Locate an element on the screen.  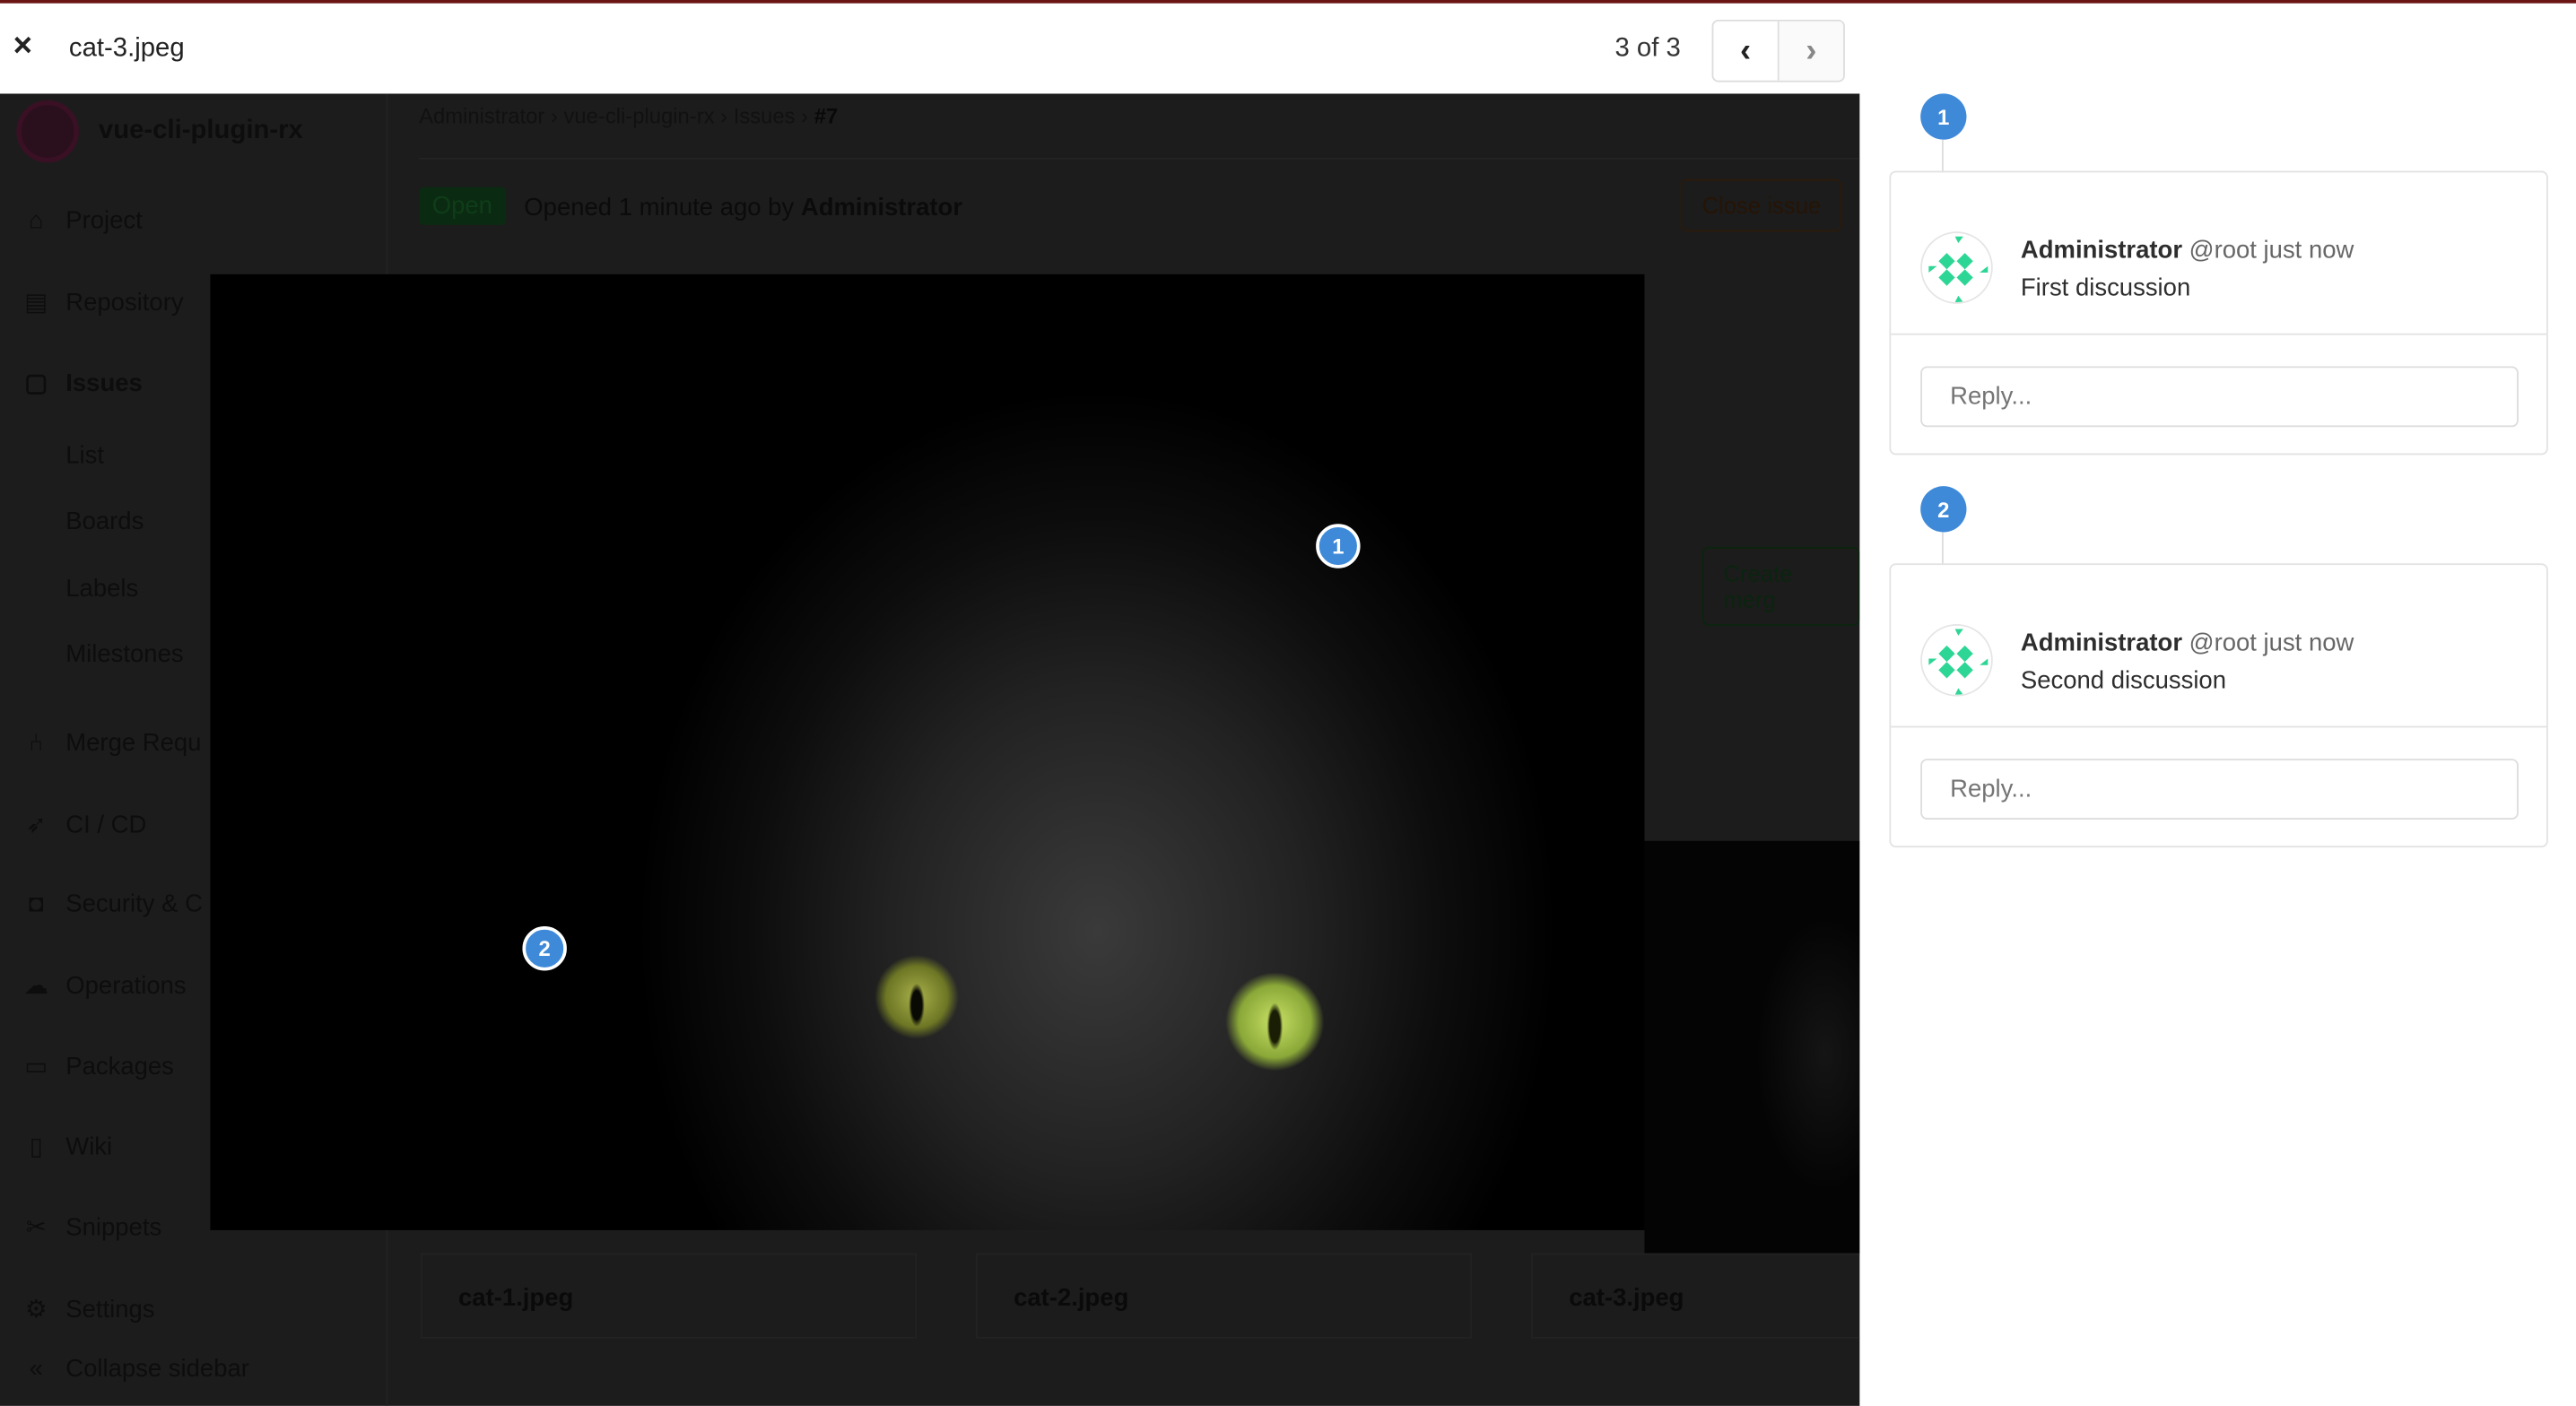
viewer-header: × cat-3.jpeg 3 of 3 ‹ › is located at coordinates (1288, 47).